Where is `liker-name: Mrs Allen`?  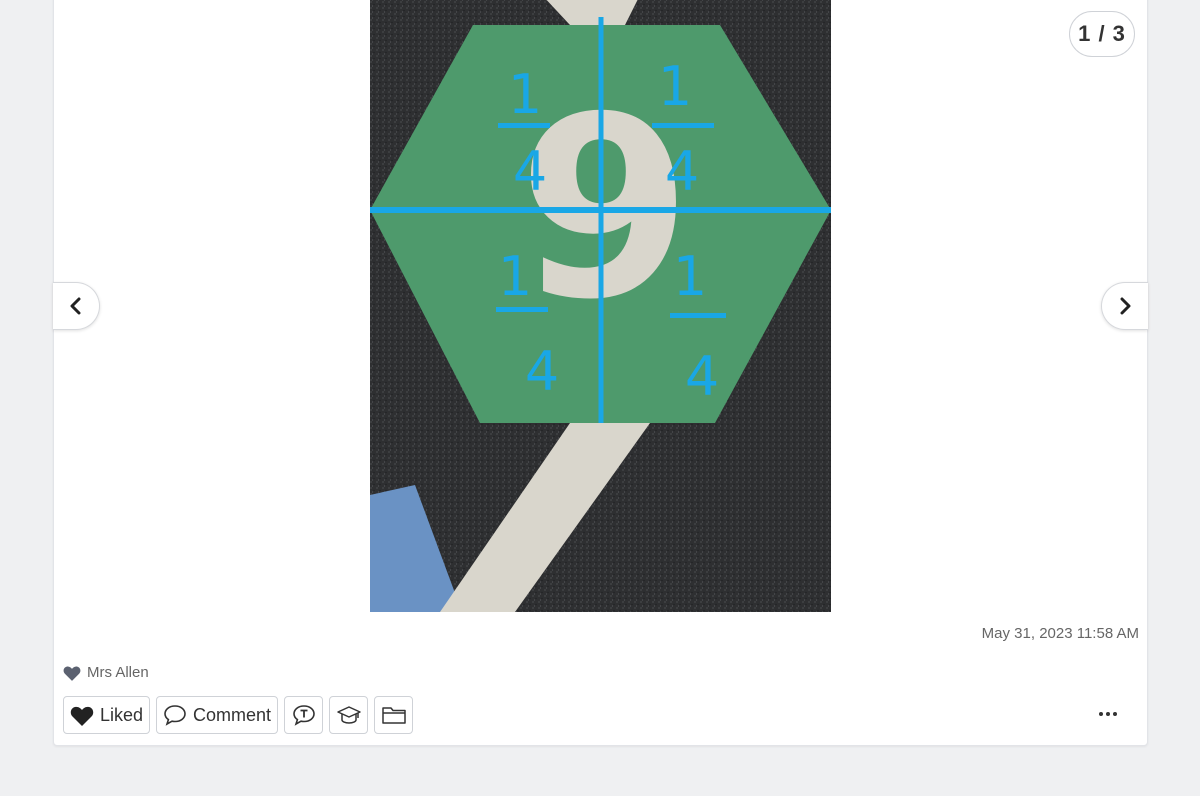 liker-name: Mrs Allen is located at coordinates (118, 672).